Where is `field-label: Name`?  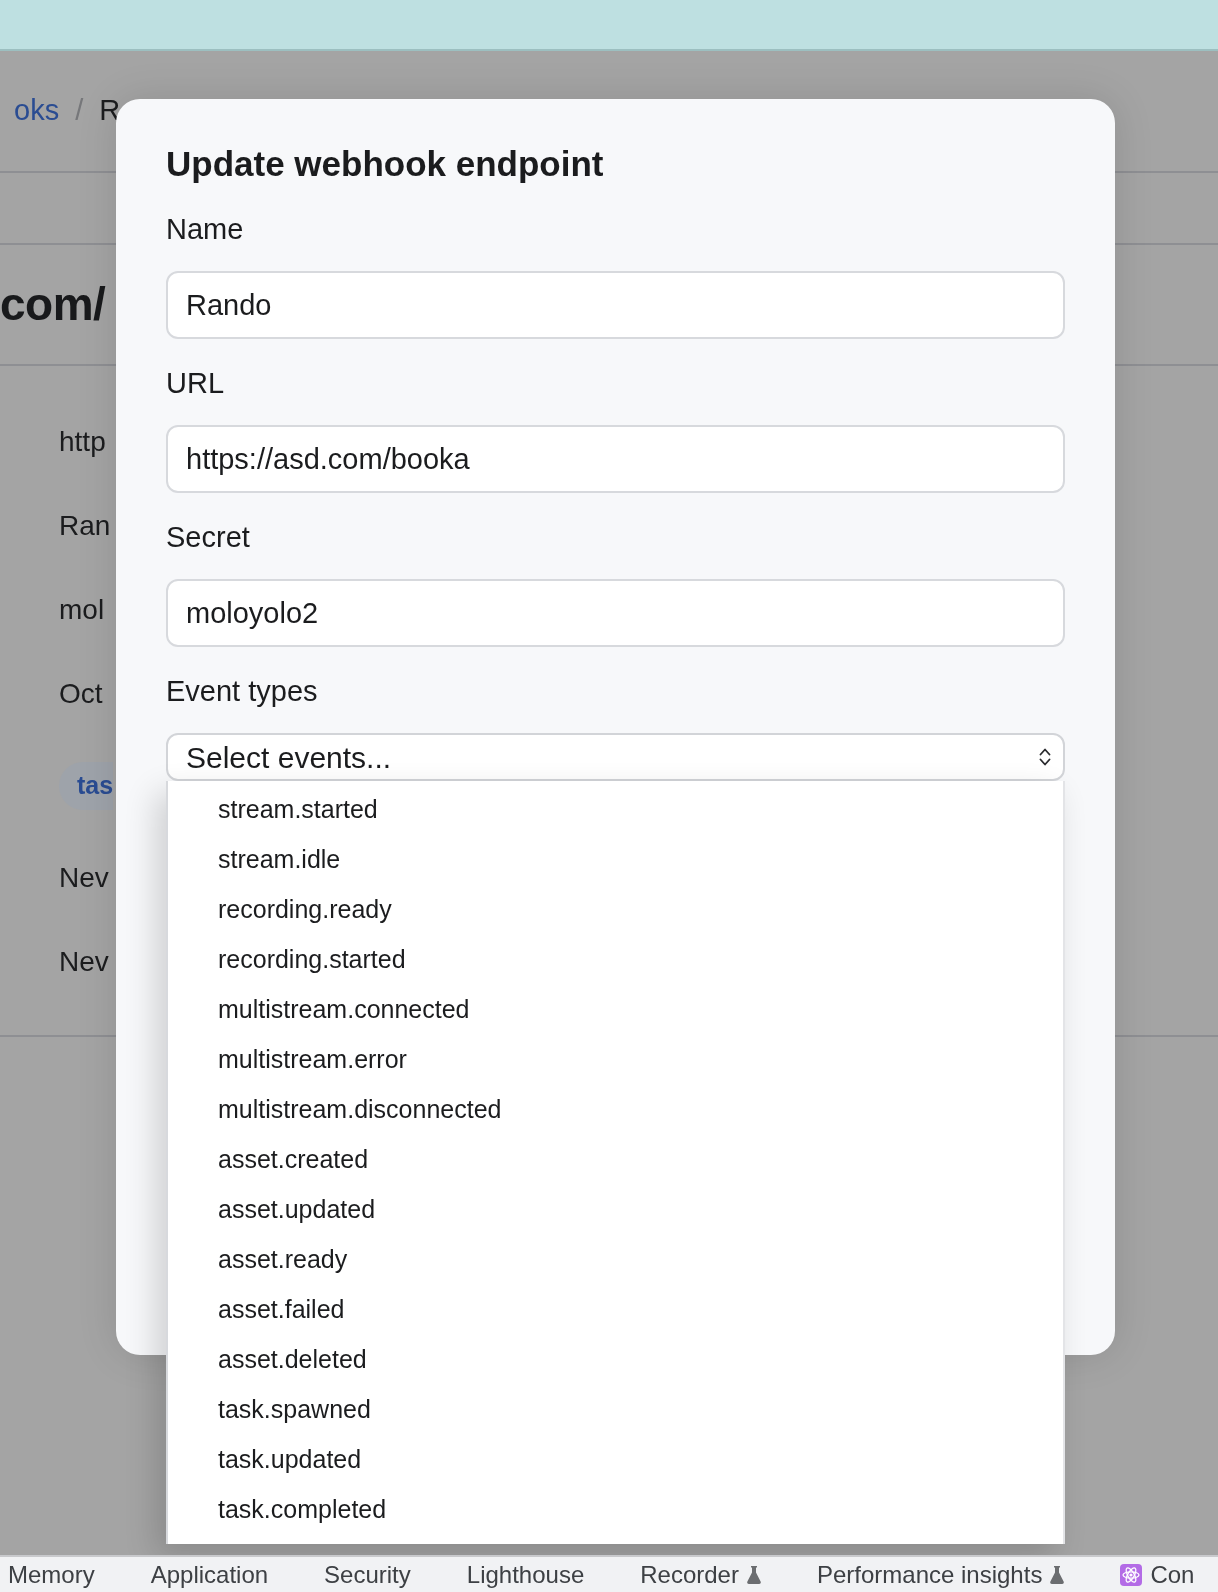
field-label: Name is located at coordinates (205, 229).